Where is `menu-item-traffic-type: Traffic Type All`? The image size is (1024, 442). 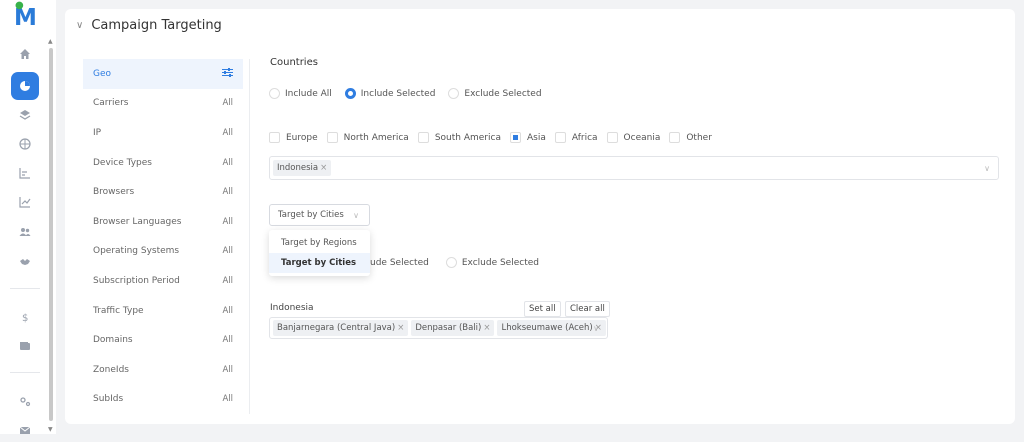 menu-item-traffic-type: Traffic Type All is located at coordinates (163, 311).